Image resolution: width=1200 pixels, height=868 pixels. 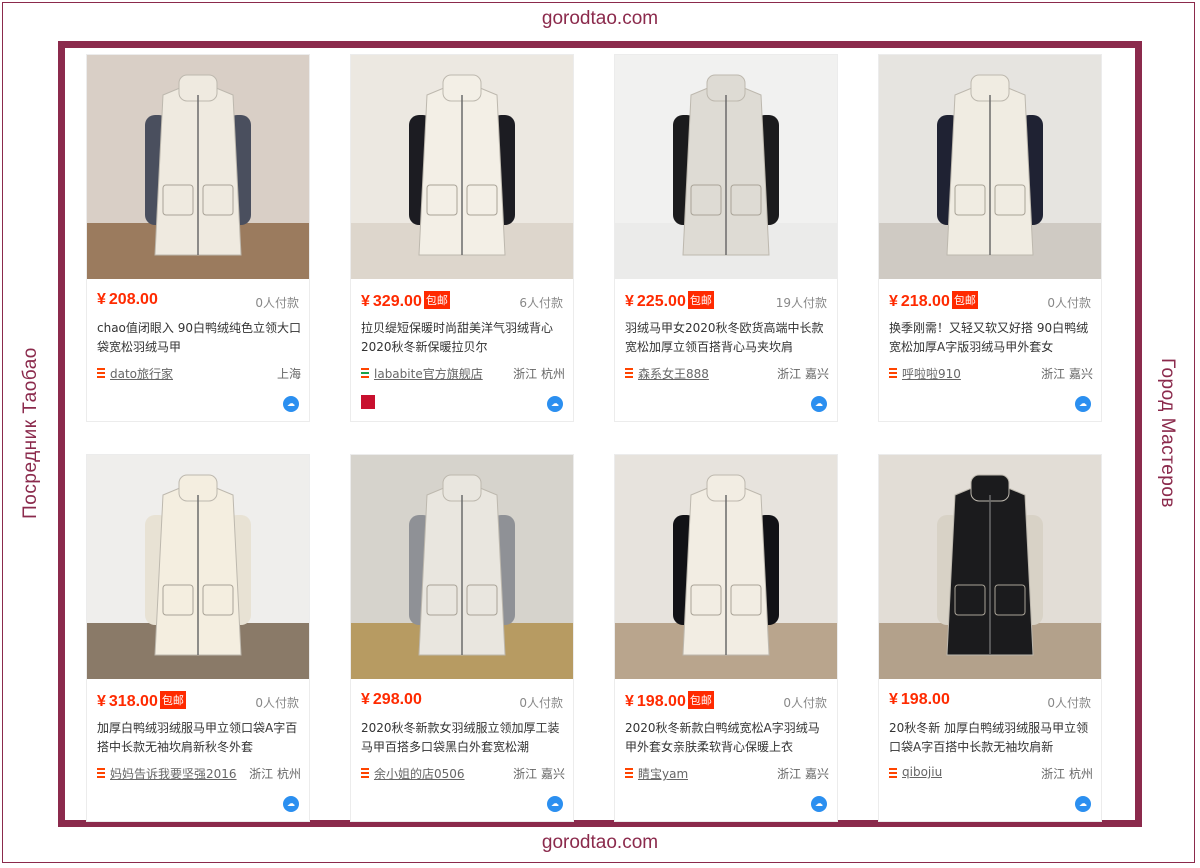 I want to click on product-price: ¥318.00 包邮, so click(x=141, y=701).